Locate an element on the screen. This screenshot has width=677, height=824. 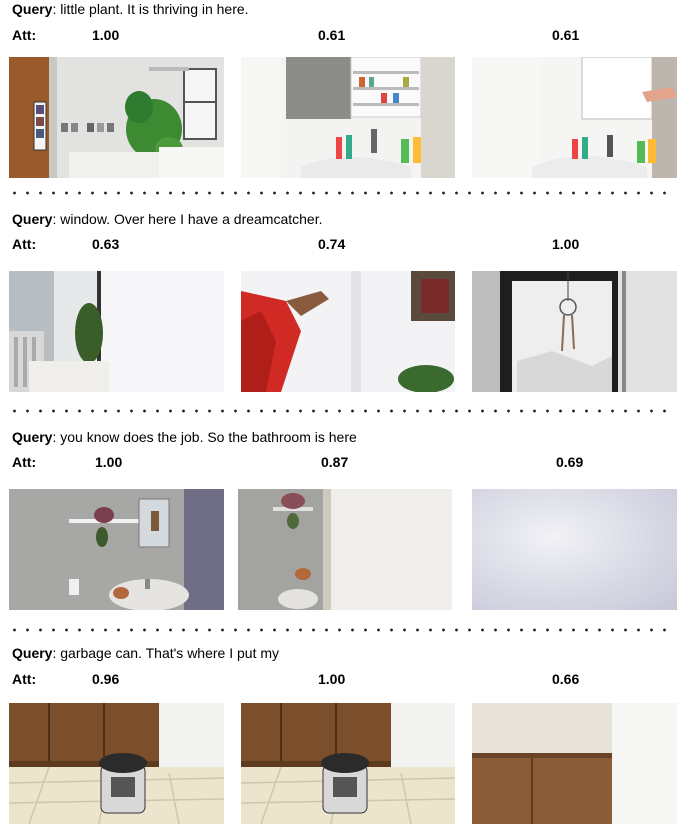
dreamcatcher-image is located at coordinates (574, 331).